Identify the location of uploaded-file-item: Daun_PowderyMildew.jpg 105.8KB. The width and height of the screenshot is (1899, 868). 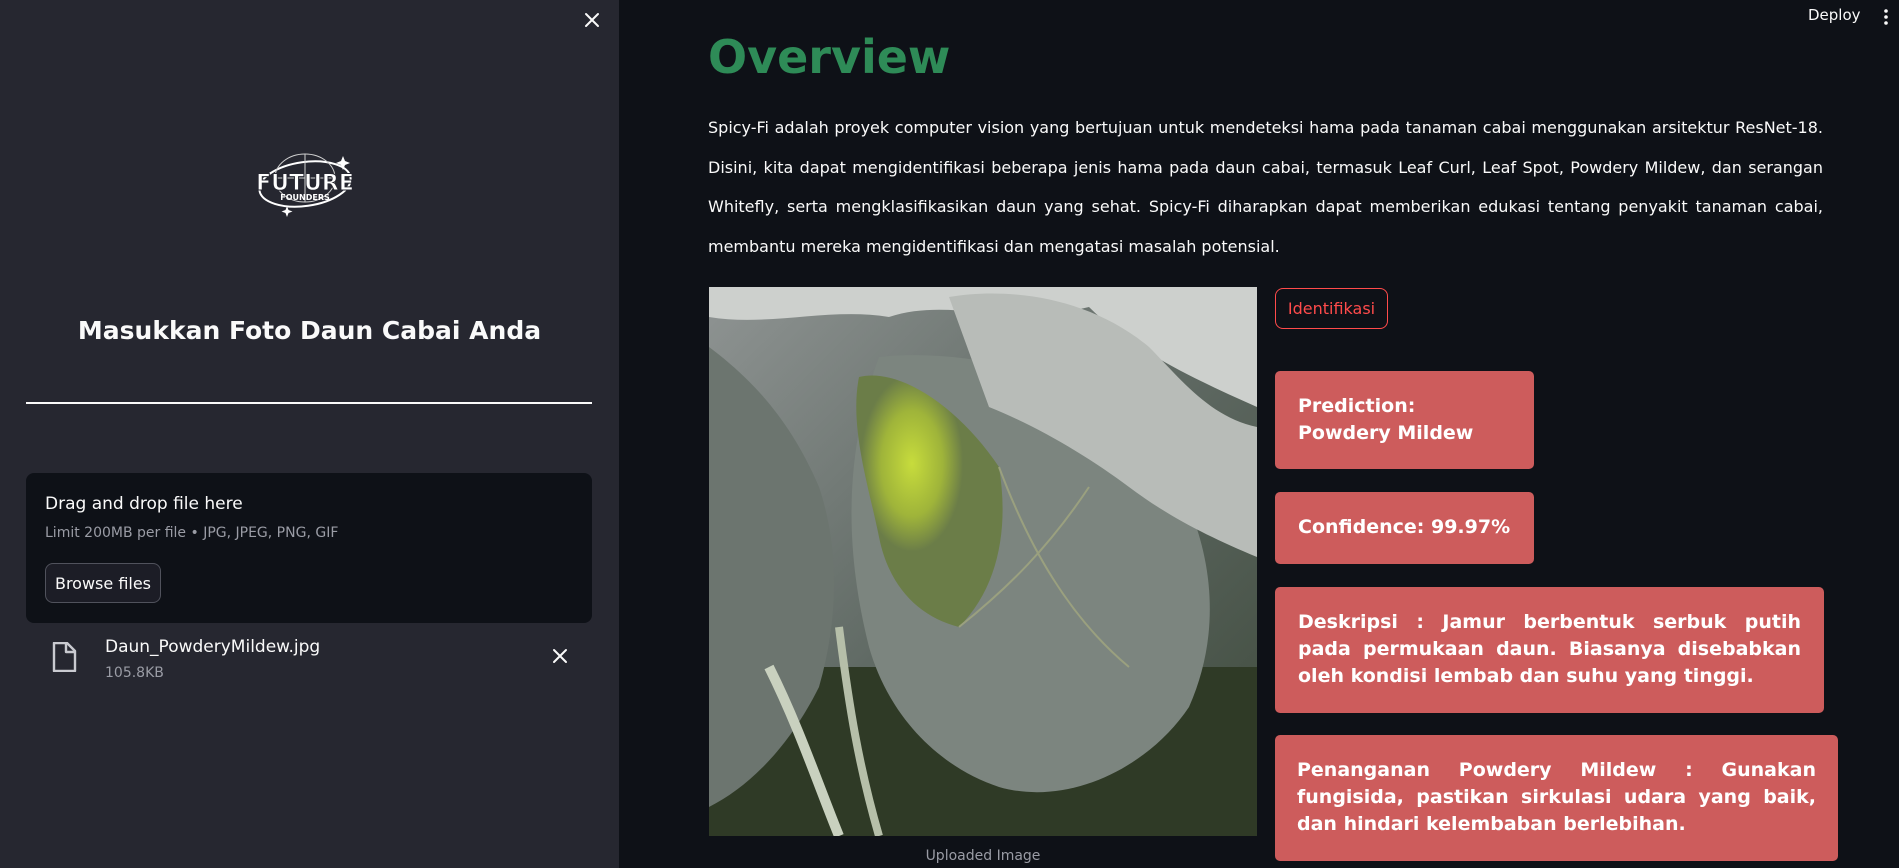
(309, 660).